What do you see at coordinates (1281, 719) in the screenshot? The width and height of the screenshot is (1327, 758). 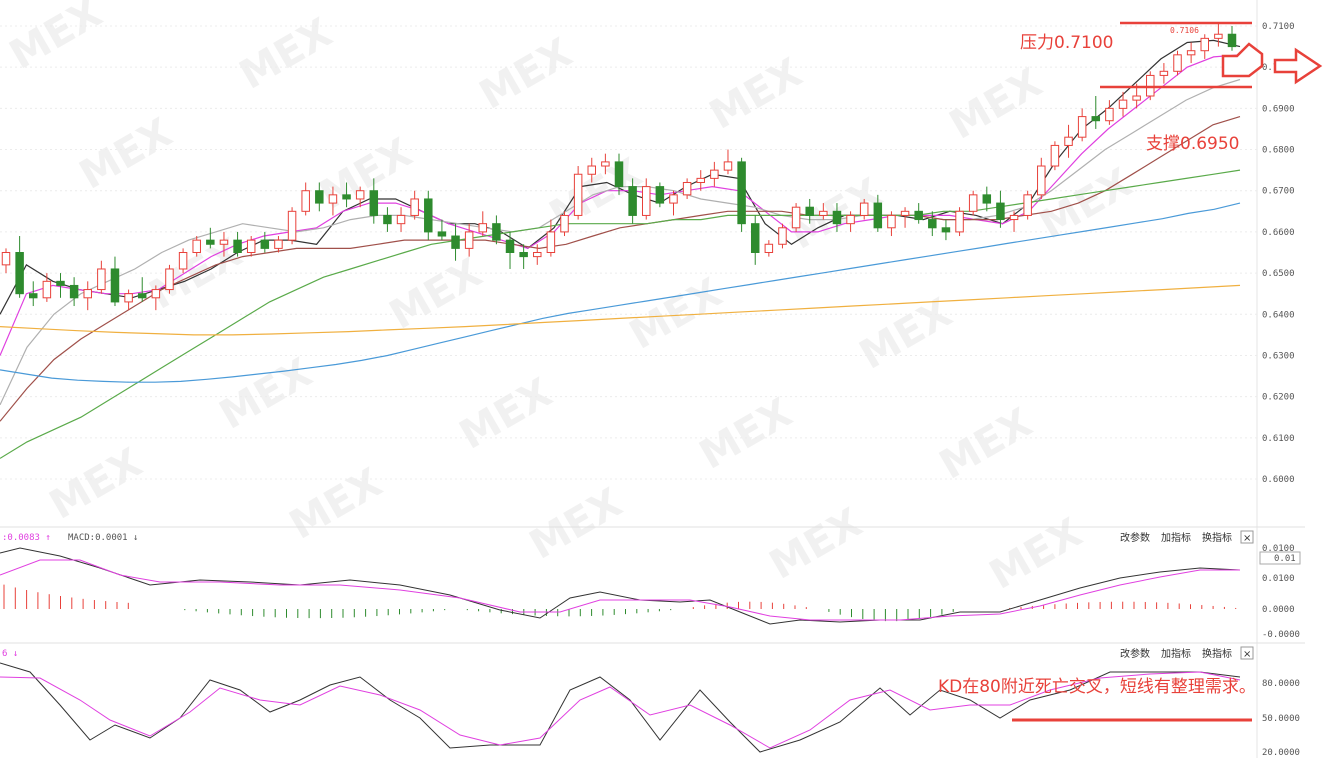 I see `kd-tick-label: 50.0000` at bounding box center [1281, 719].